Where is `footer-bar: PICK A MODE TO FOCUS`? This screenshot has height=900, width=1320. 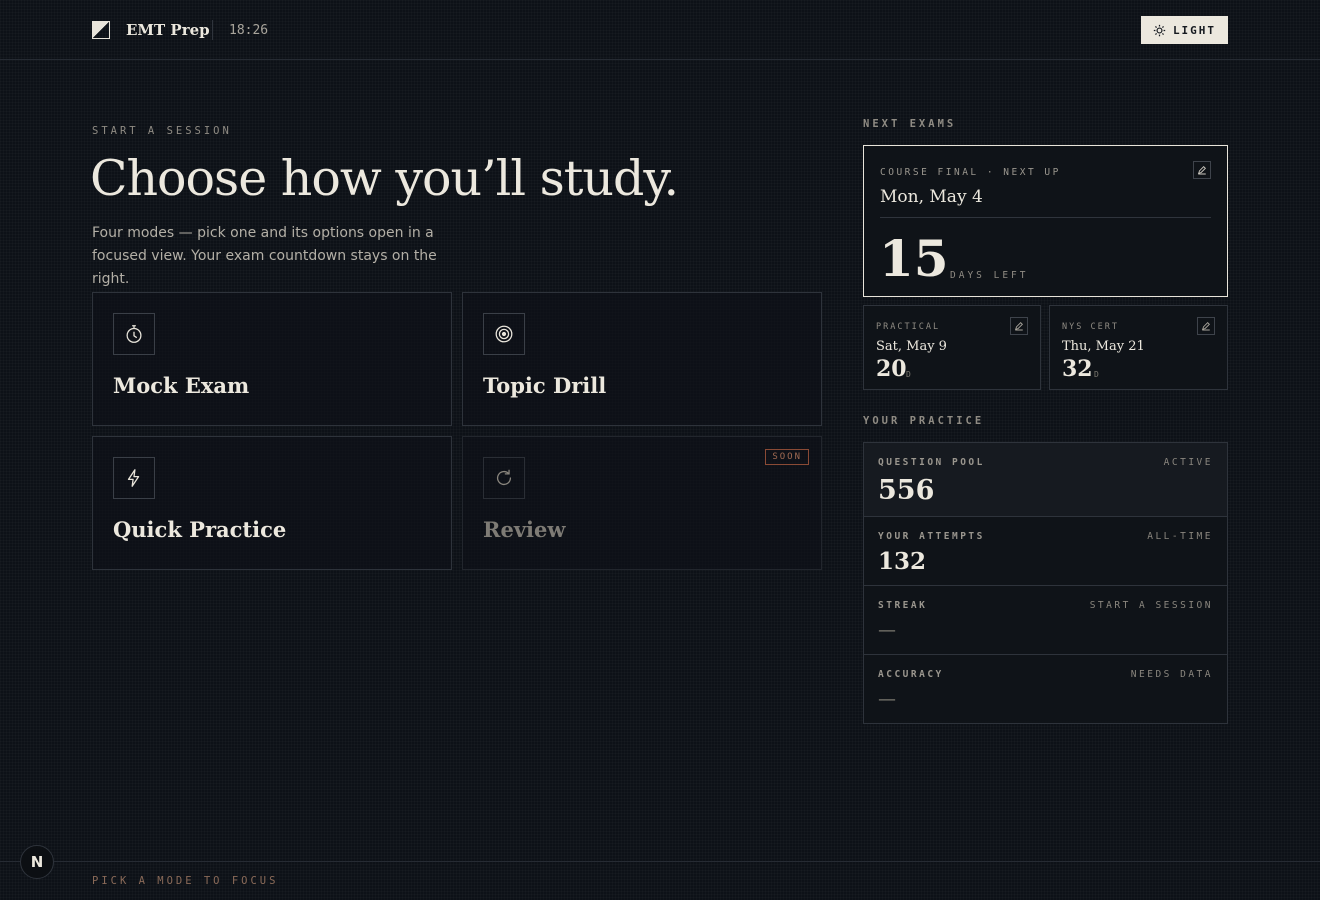
footer-bar: PICK A MODE TO FOCUS is located at coordinates (660, 880).